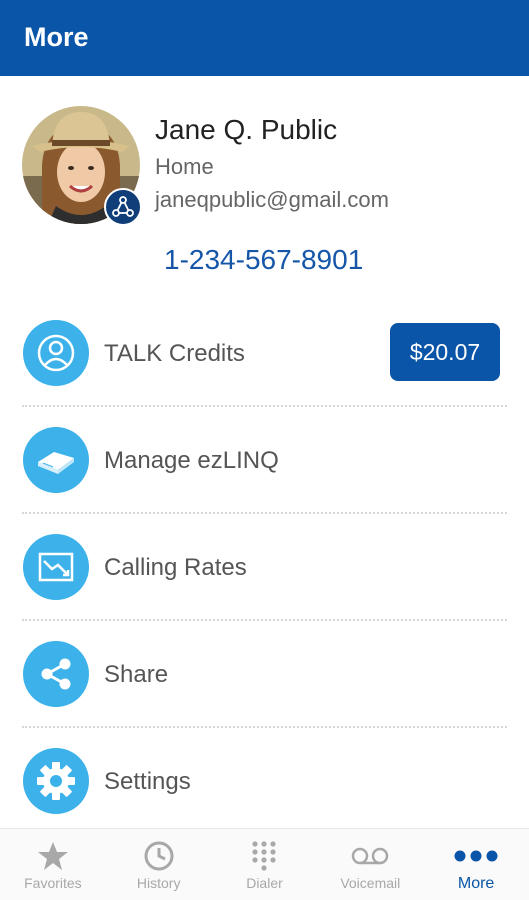  I want to click on network-icon, so click(123, 207).